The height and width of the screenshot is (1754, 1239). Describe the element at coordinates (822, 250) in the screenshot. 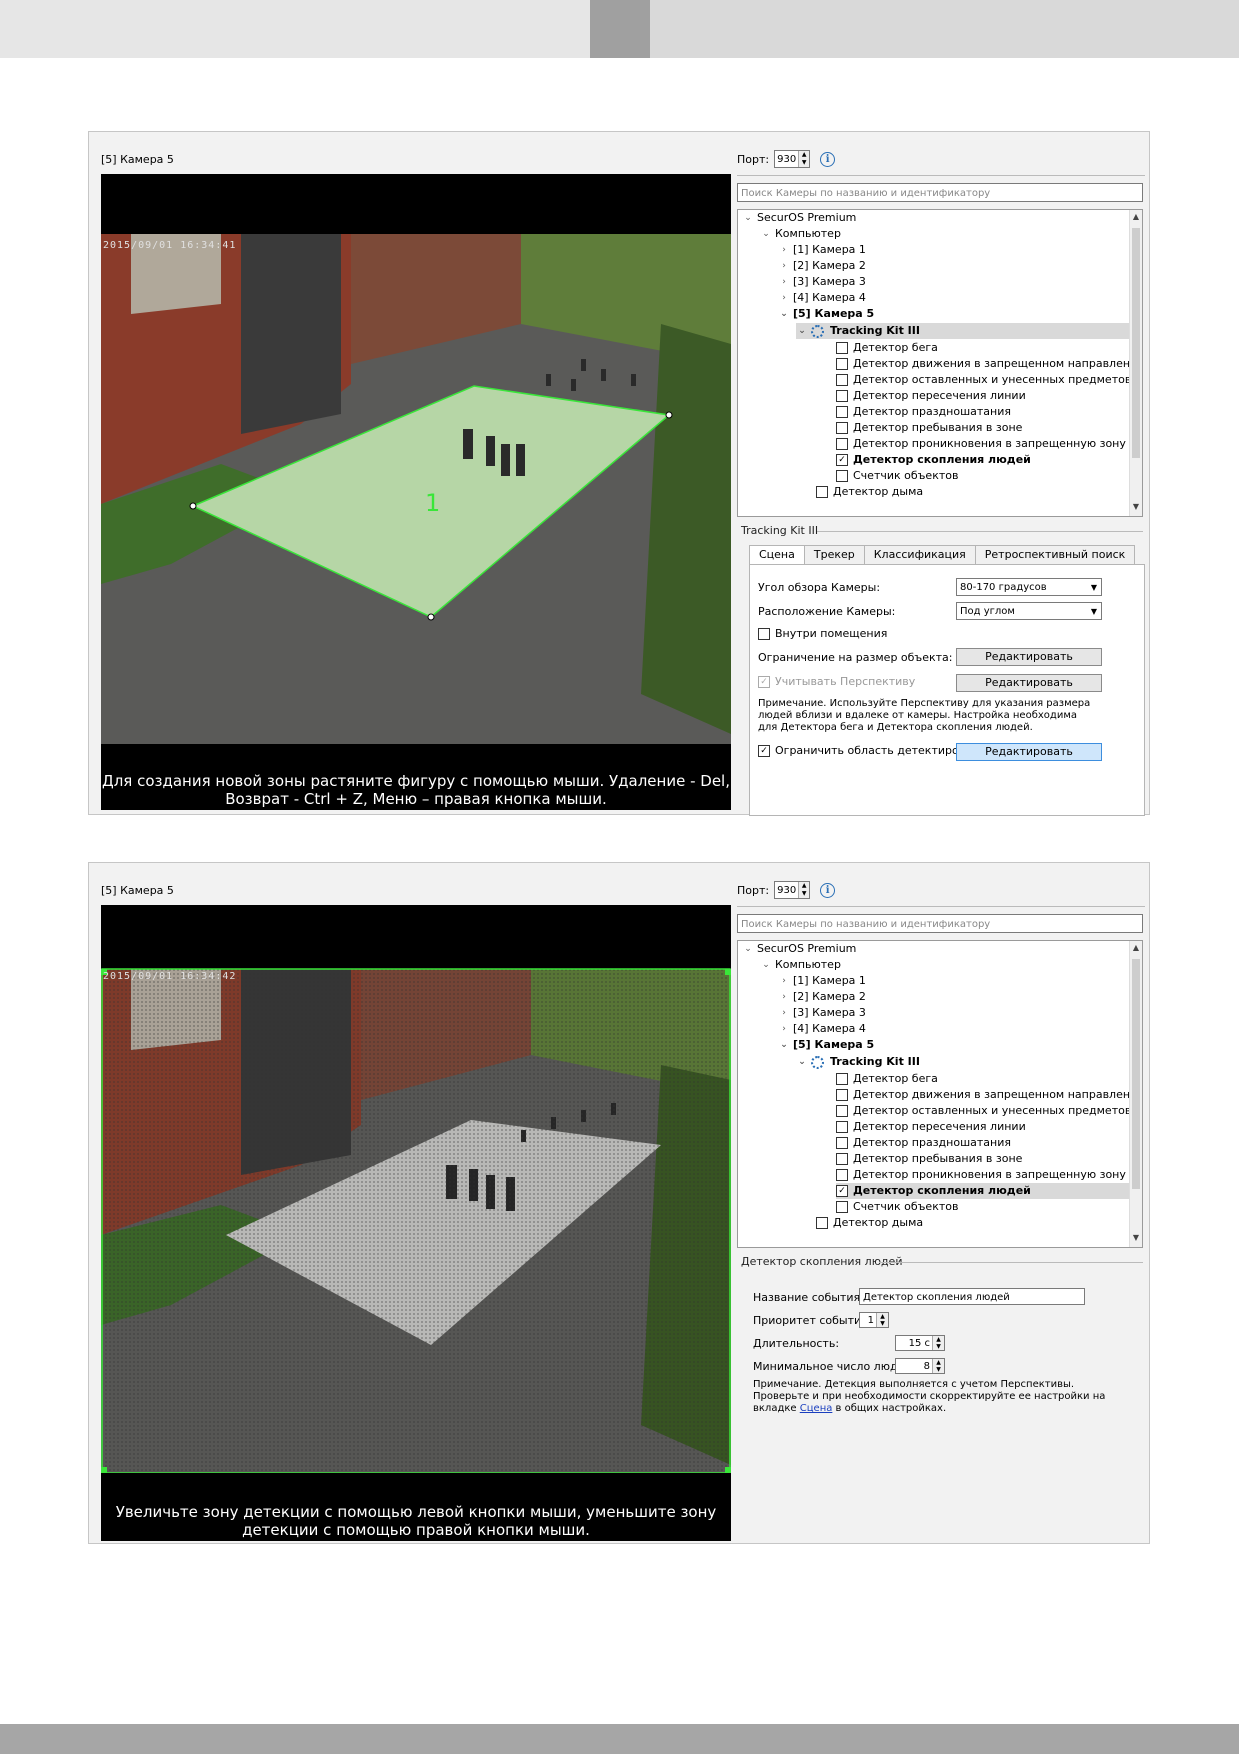

I see `tree-item-camera-1: › [1] Камера 1` at that location.